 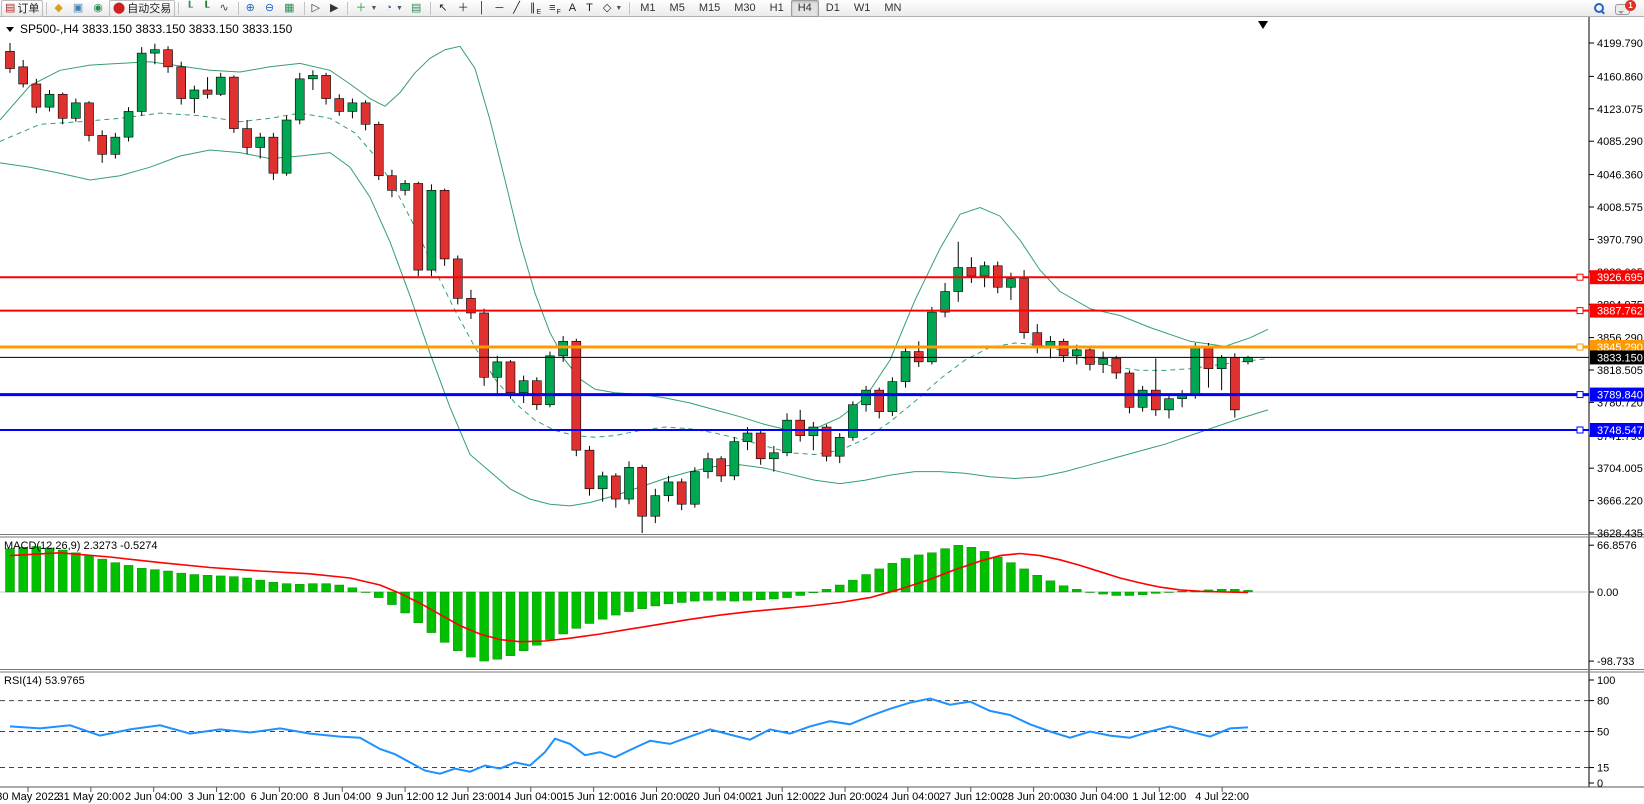 What do you see at coordinates (373, 8) in the screenshot?
I see `add-indicator-icon-dropdown-arrow: ▼` at bounding box center [373, 8].